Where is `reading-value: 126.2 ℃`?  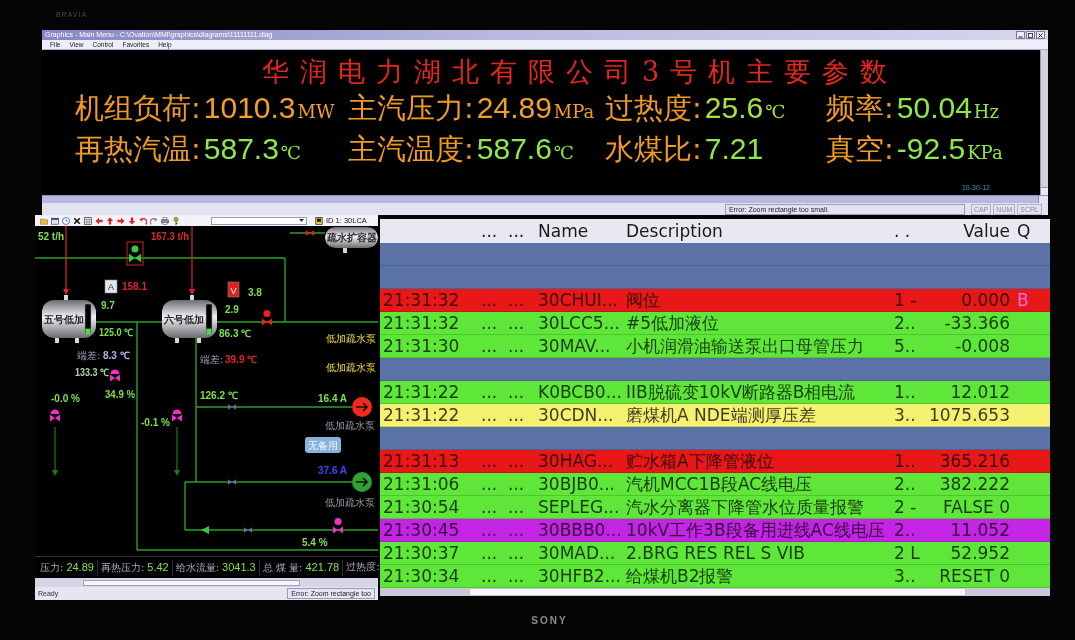
reading-value: 126.2 ℃ is located at coordinates (219, 395).